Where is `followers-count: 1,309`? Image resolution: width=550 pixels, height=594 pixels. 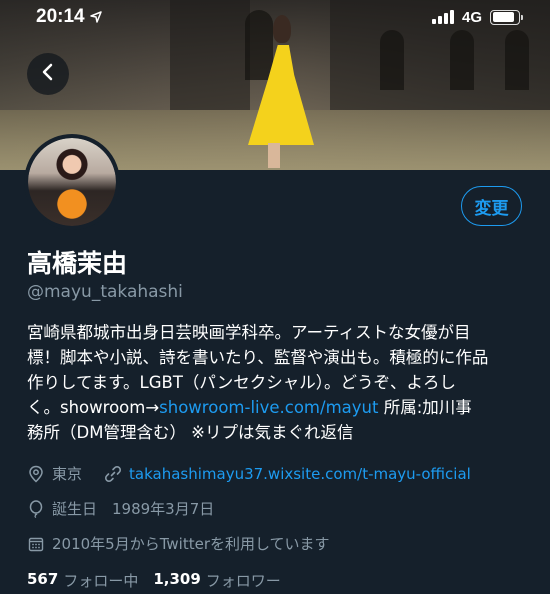
followers-count: 1,309 is located at coordinates (177, 579).